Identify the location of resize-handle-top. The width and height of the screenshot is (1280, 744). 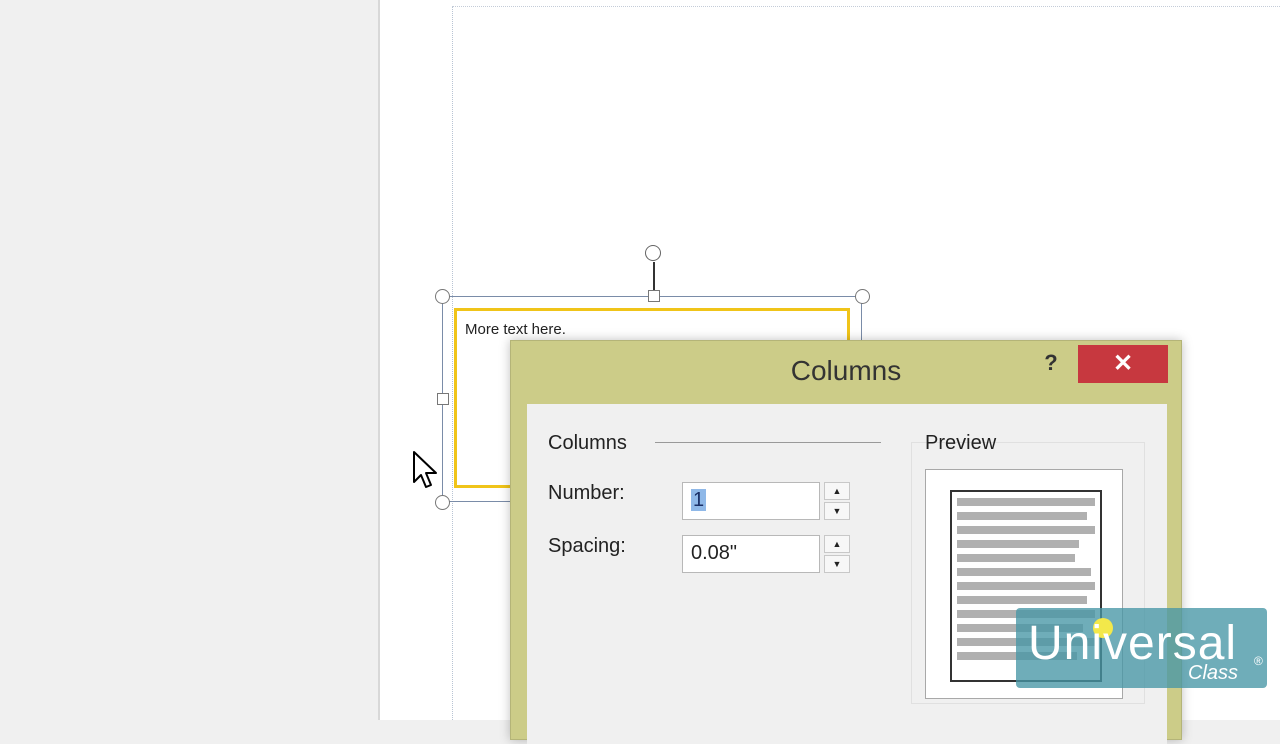
(654, 296).